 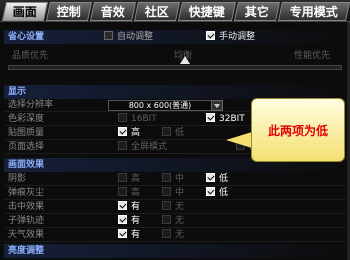 I want to click on bit32-checkbox, so click(x=210, y=117).